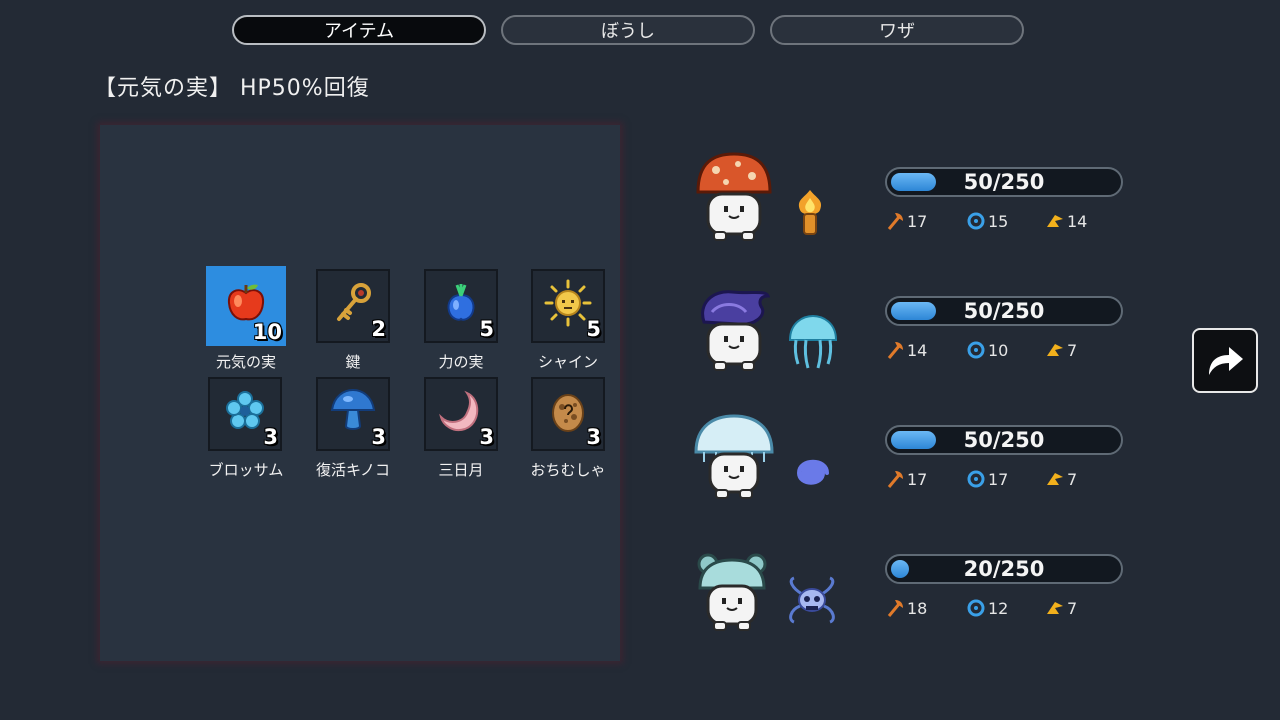 The height and width of the screenshot is (720, 1280). Describe the element at coordinates (917, 608) in the screenshot. I see `attack-value: 18` at that location.